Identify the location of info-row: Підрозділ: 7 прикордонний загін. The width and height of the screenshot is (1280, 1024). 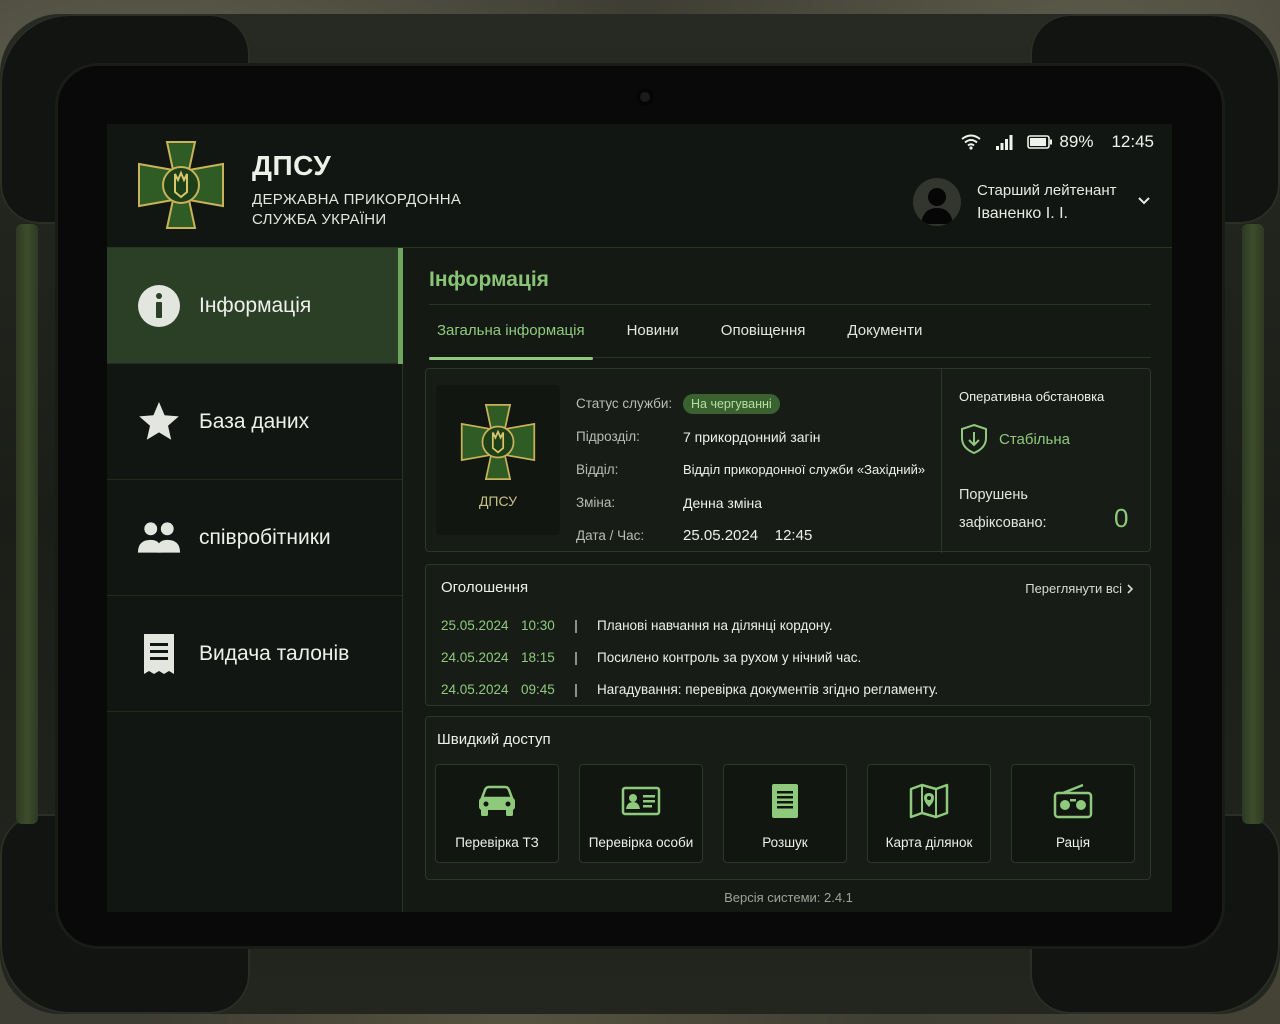
(750, 436).